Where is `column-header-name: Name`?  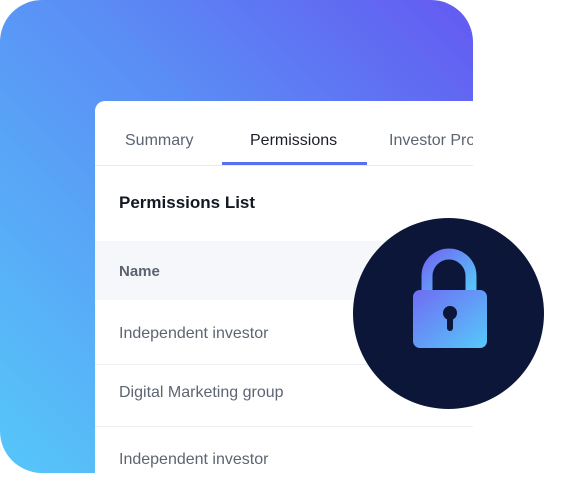 column-header-name: Name is located at coordinates (139, 272).